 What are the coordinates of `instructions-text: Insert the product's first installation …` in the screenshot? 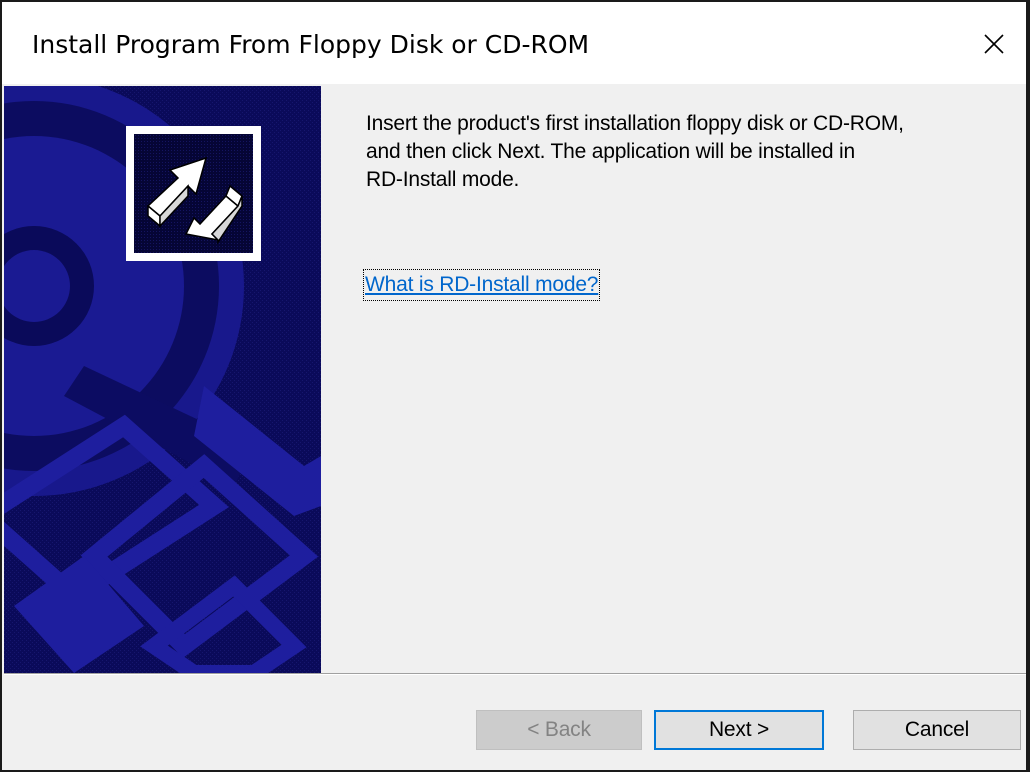 It's located at (686, 152).